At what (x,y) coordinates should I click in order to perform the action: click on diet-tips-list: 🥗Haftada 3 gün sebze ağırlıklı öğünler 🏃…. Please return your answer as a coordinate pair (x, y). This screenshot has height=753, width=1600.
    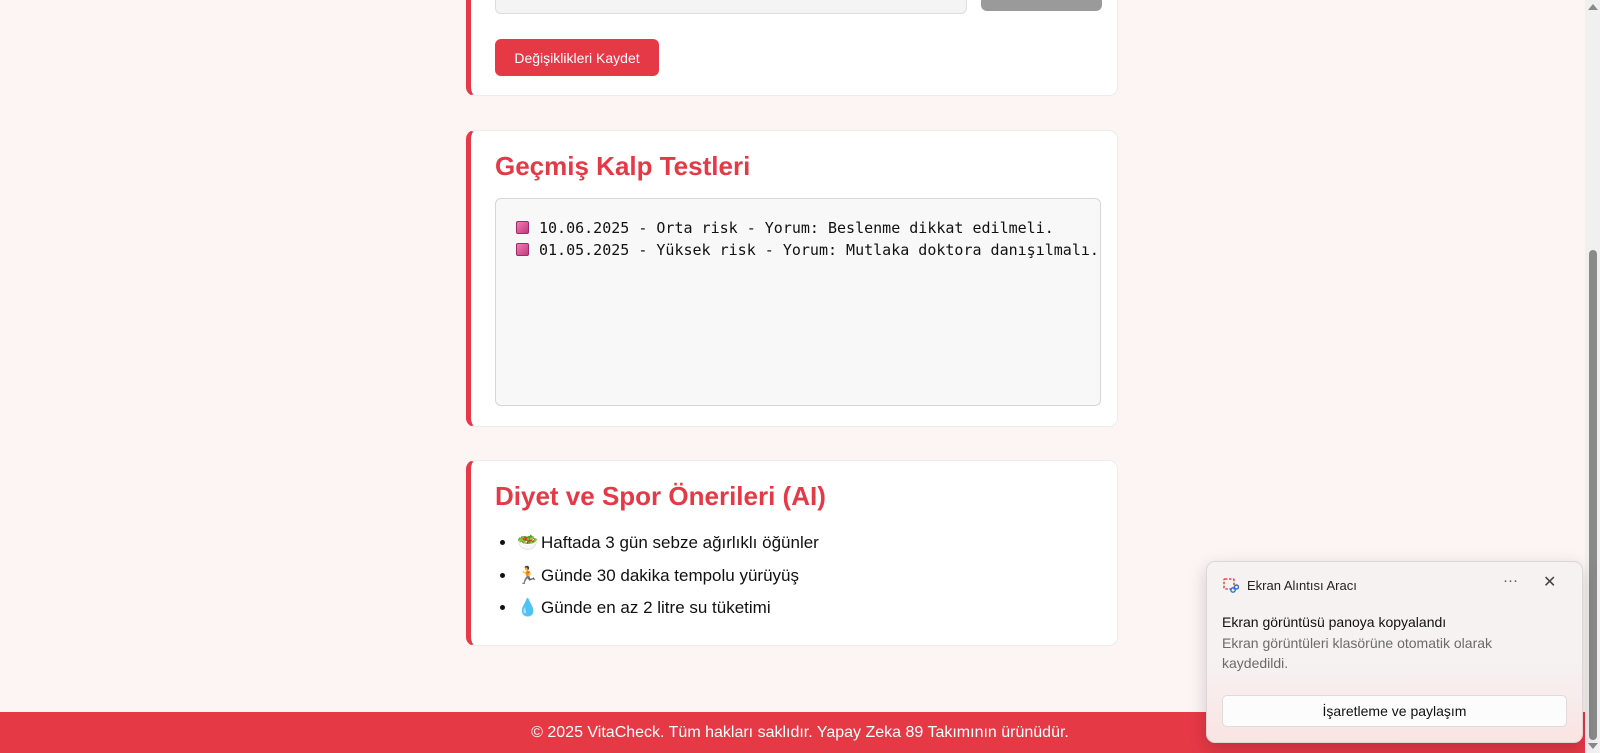
    Looking at the image, I should click on (657, 576).